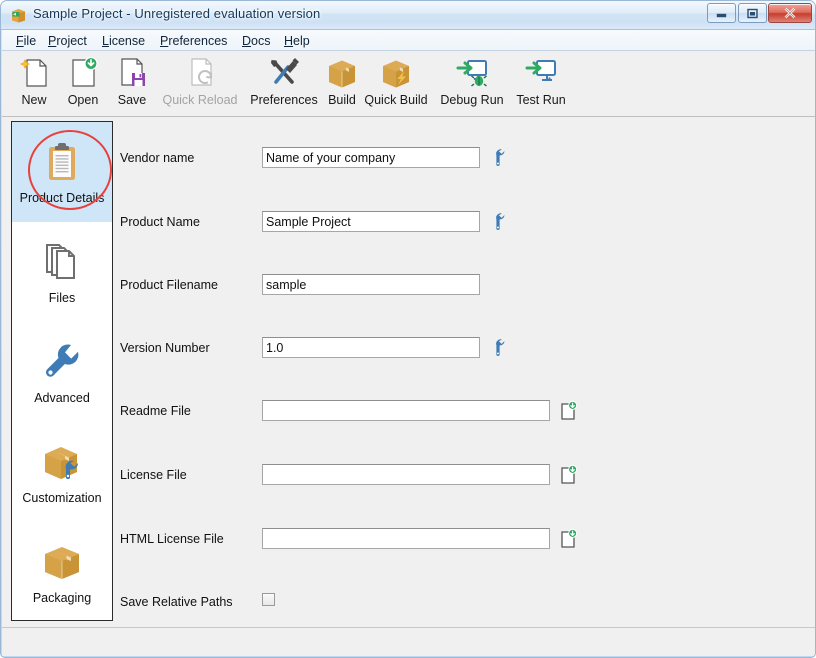 This screenshot has height=658, width=816. I want to click on input-license-file, so click(406, 474).